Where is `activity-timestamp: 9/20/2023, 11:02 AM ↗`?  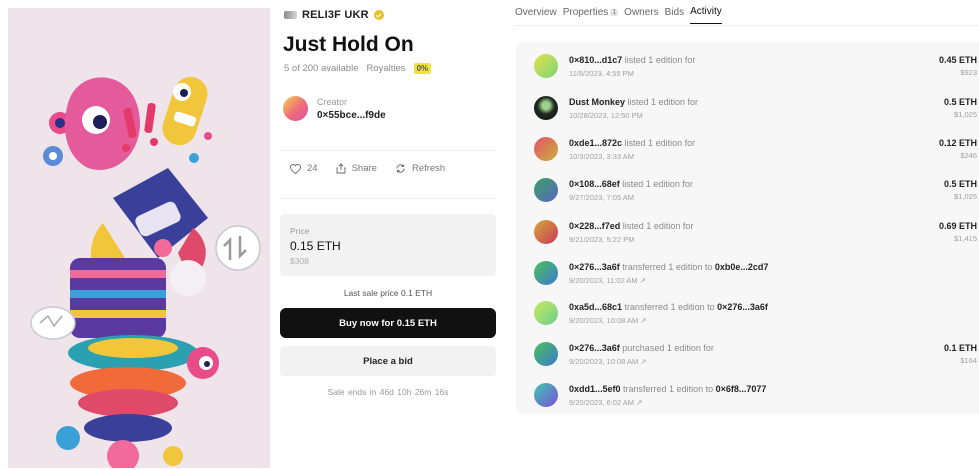 activity-timestamp: 9/20/2023, 11:02 AM ↗ is located at coordinates (607, 280).